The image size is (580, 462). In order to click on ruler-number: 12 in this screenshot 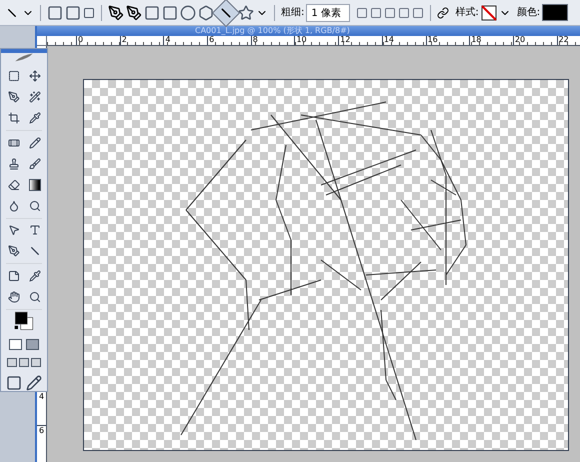, I will do `click(360, 40)`.